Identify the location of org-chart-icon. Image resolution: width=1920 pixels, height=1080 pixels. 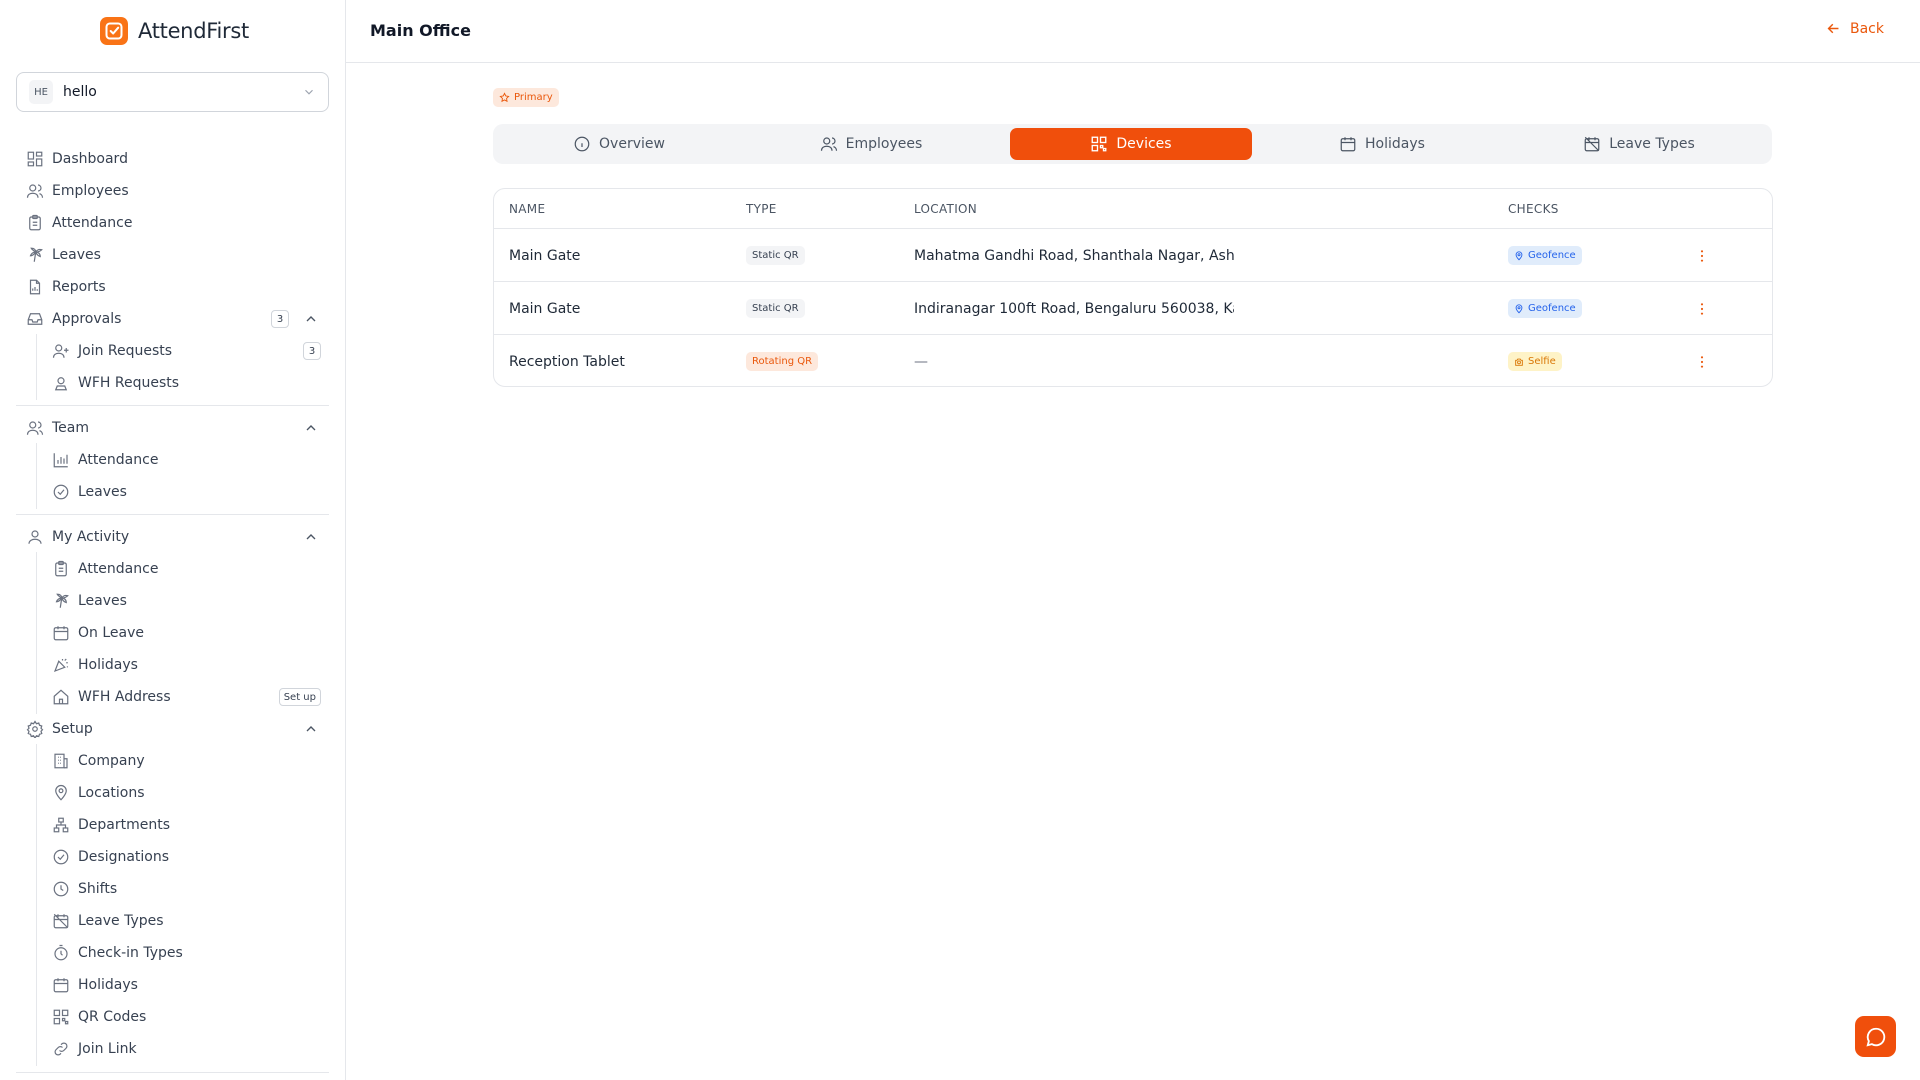
(61, 825).